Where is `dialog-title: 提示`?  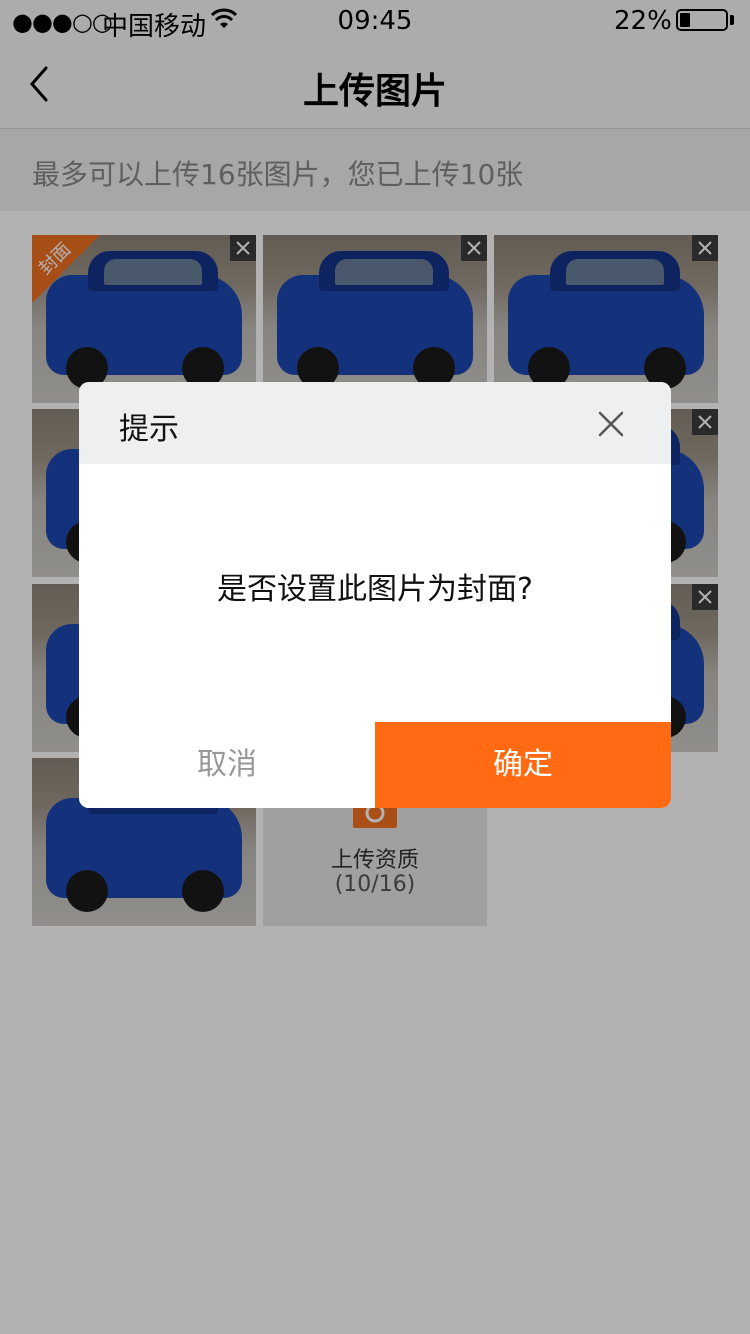 dialog-title: 提示 is located at coordinates (149, 429).